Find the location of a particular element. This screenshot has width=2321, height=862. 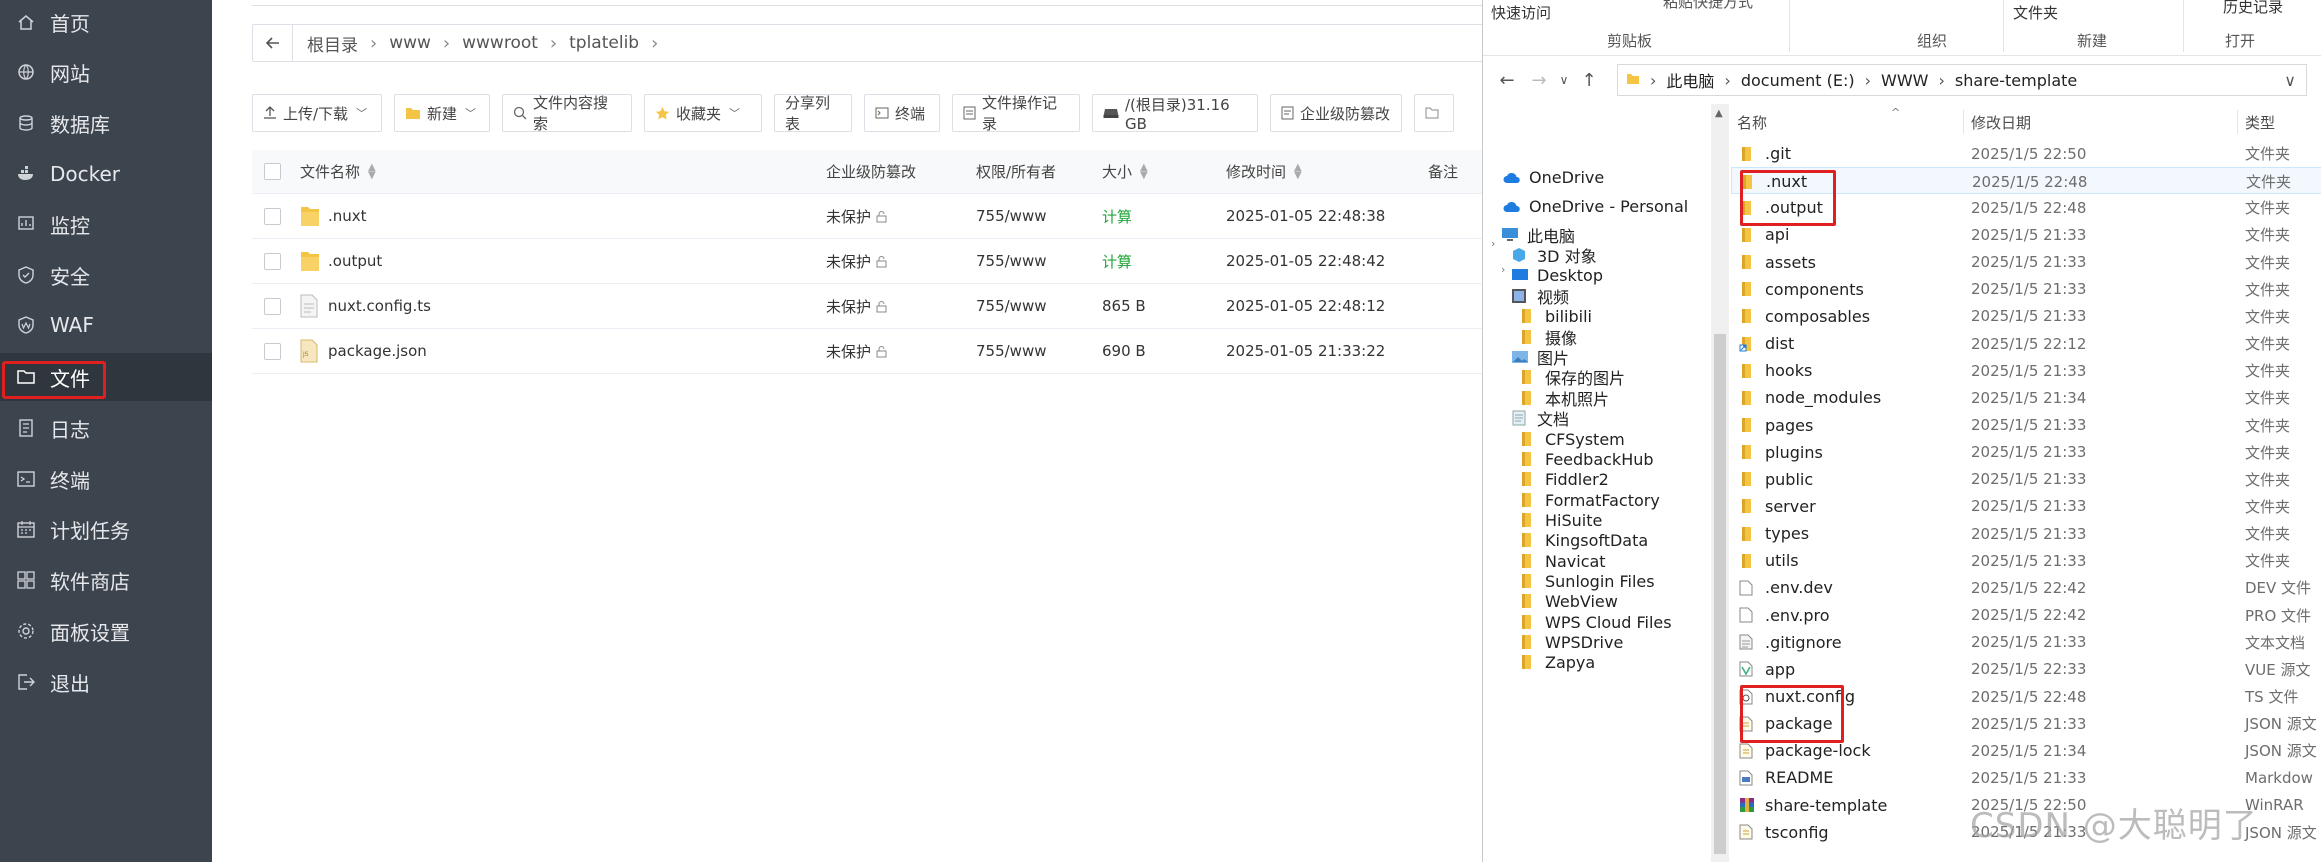

file-name-cell: nuxt.config.ts is located at coordinates (365, 306).